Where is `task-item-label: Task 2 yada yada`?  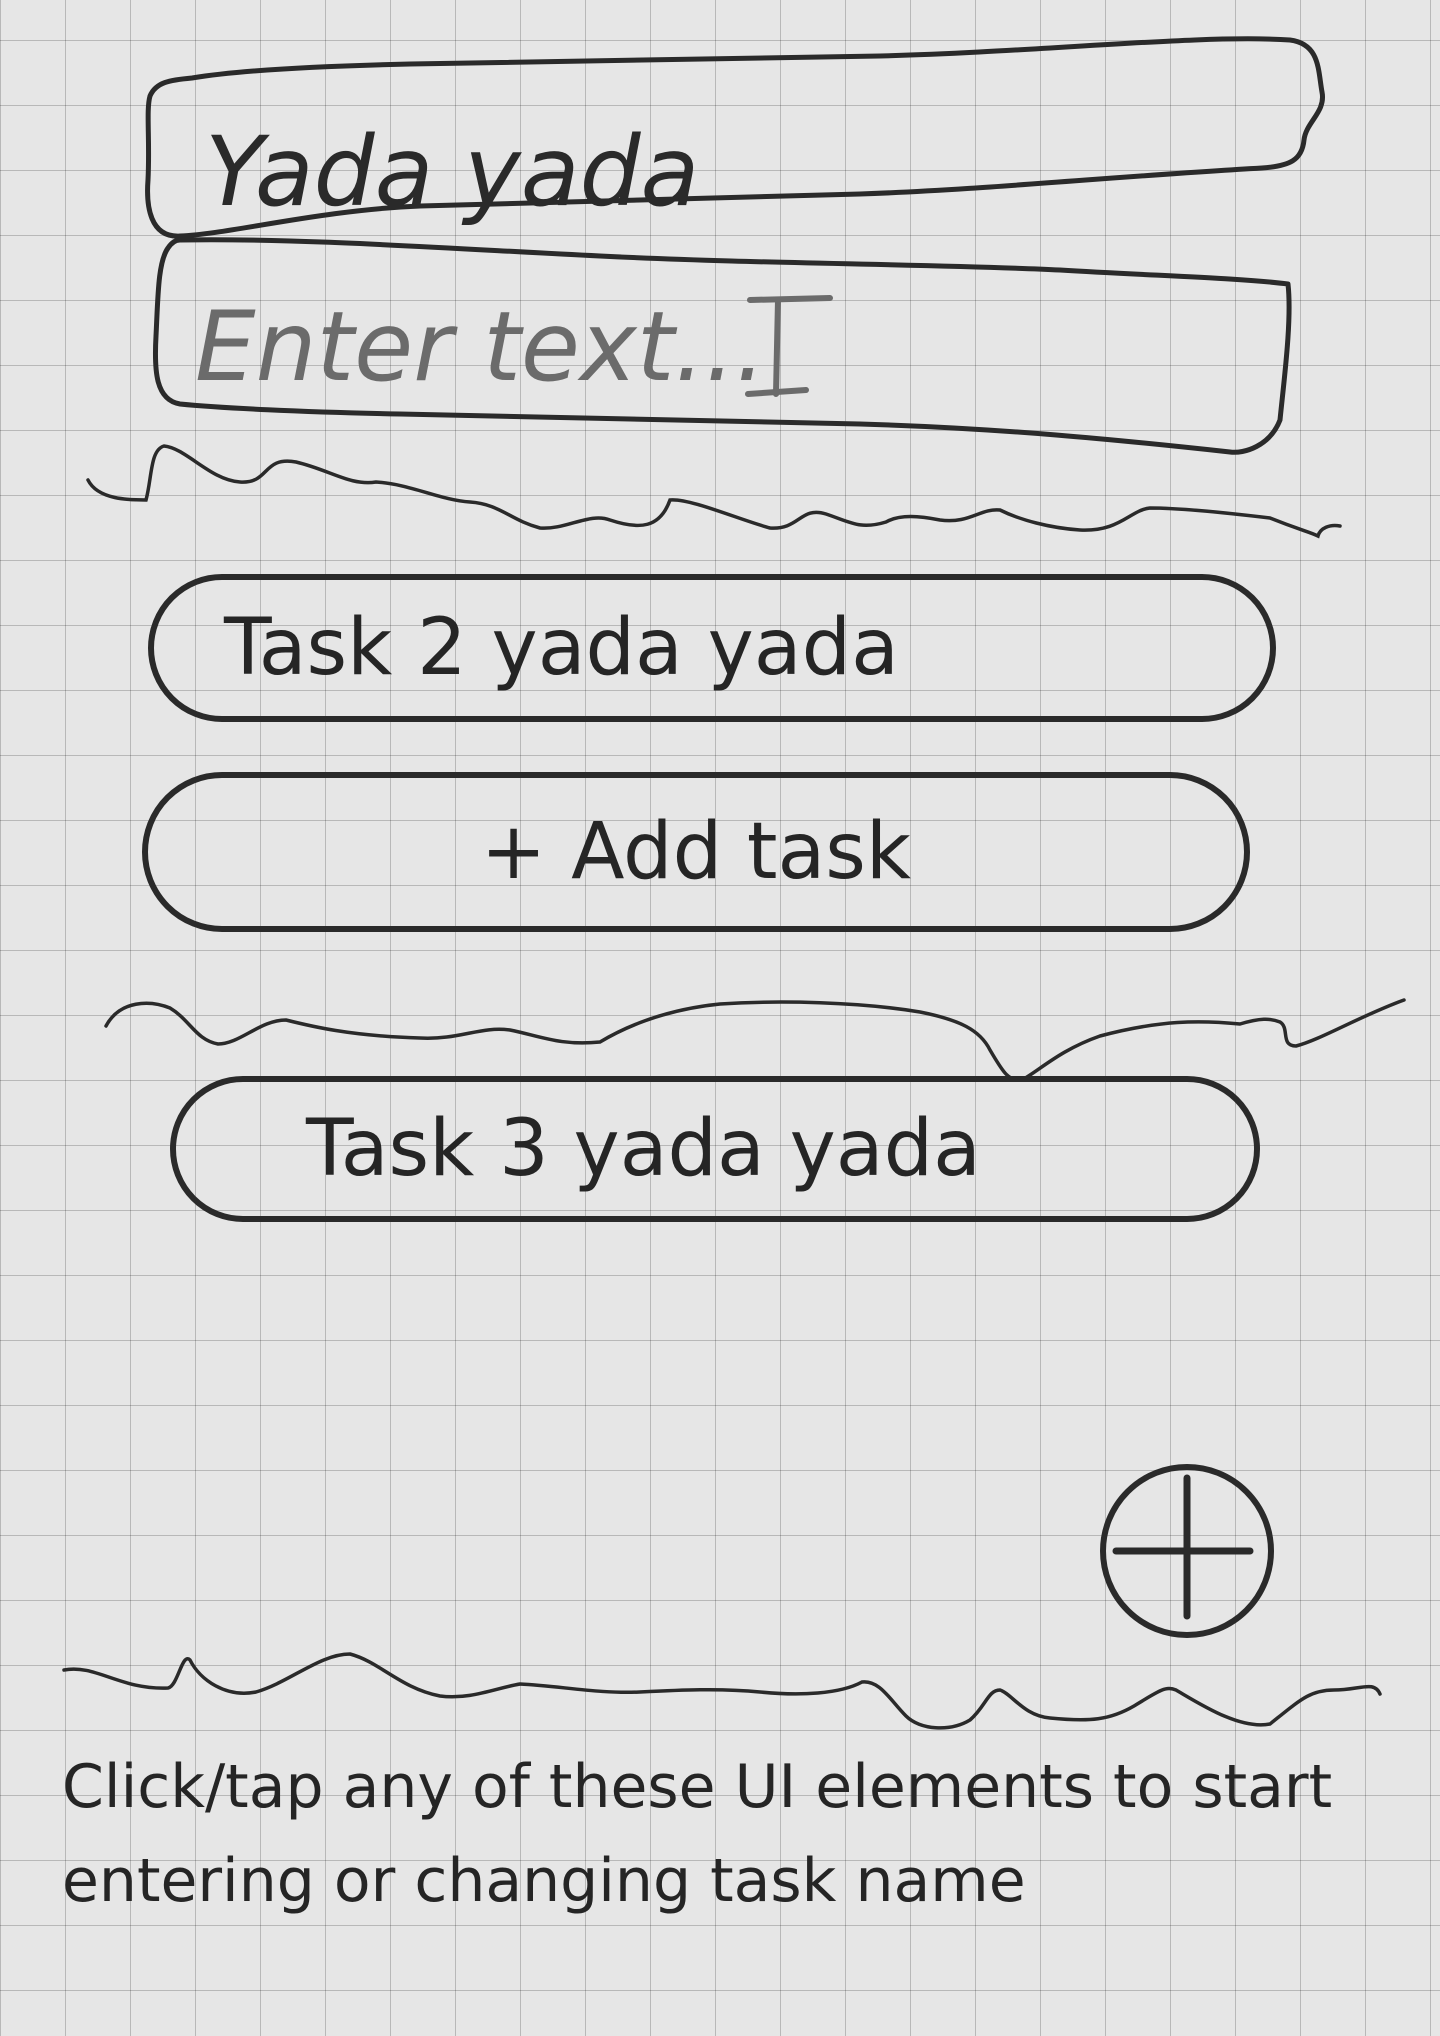
task-item-label: Task 2 yada yada is located at coordinates (561, 648).